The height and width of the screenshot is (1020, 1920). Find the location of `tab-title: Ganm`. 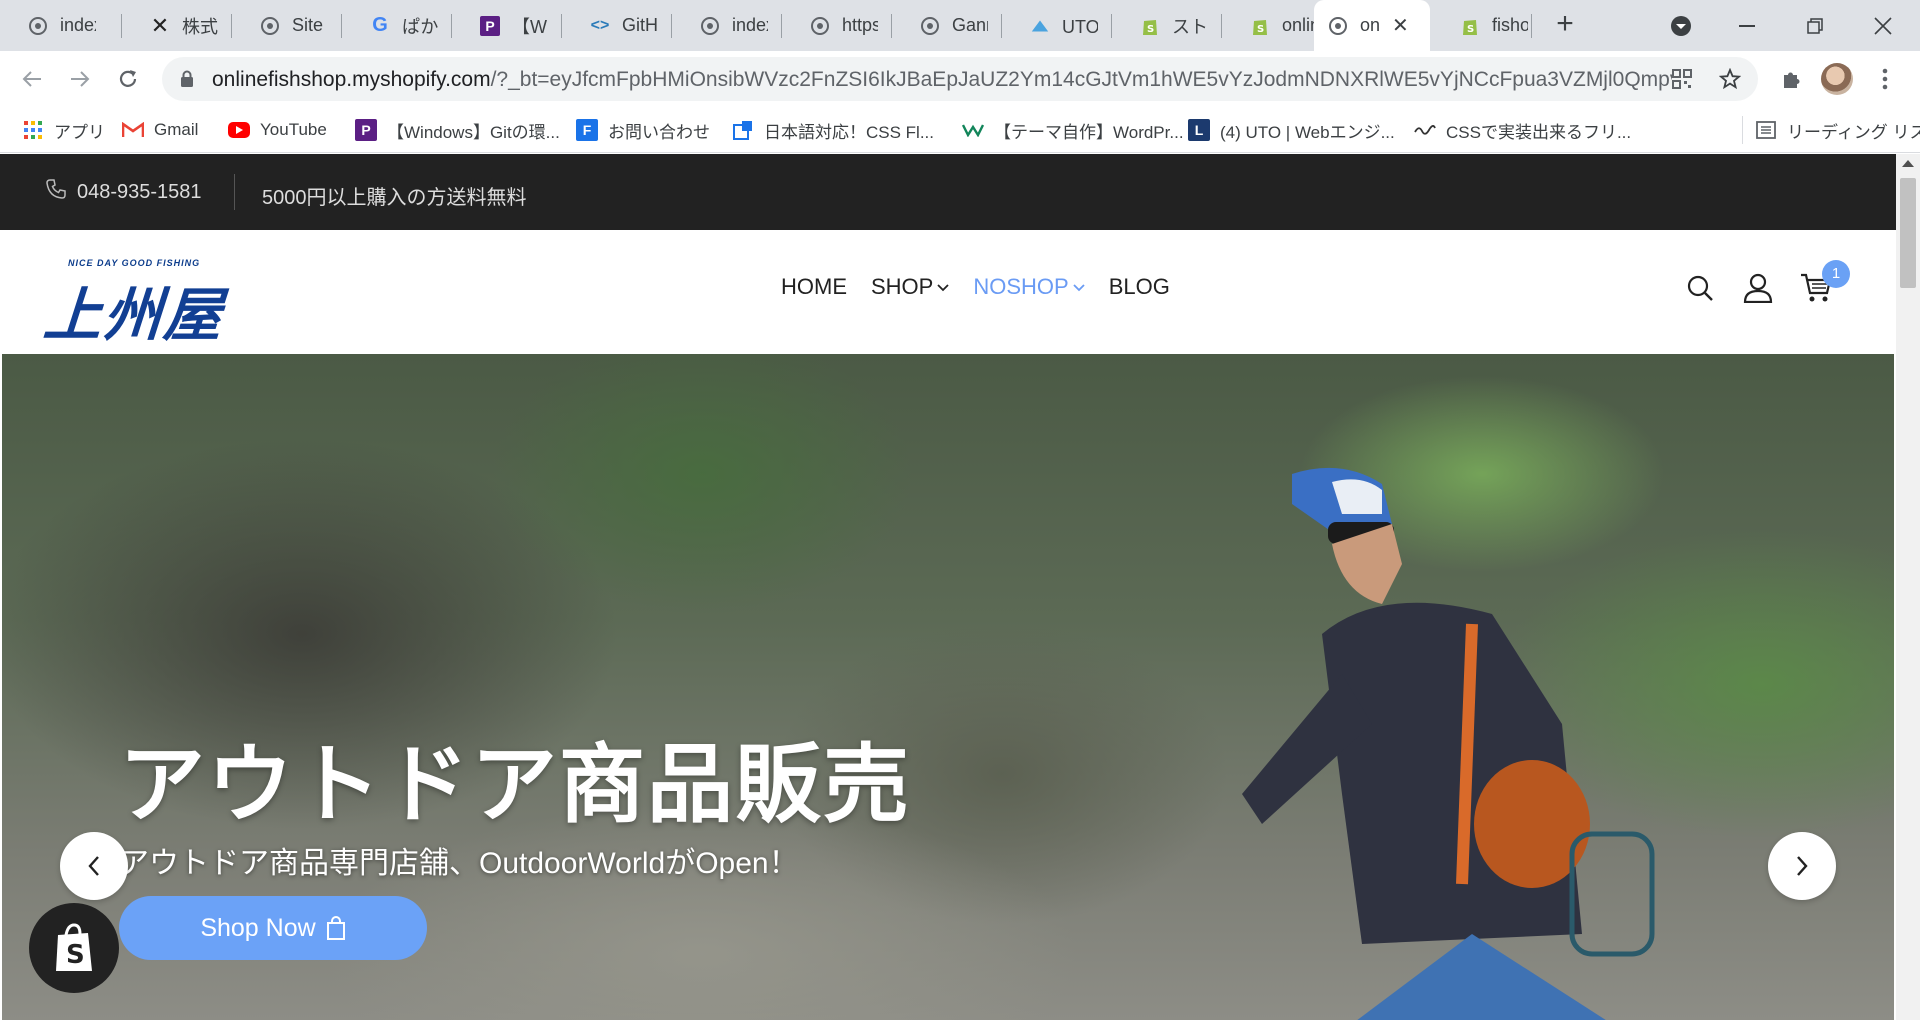

tab-title: Ganm is located at coordinates (970, 25).